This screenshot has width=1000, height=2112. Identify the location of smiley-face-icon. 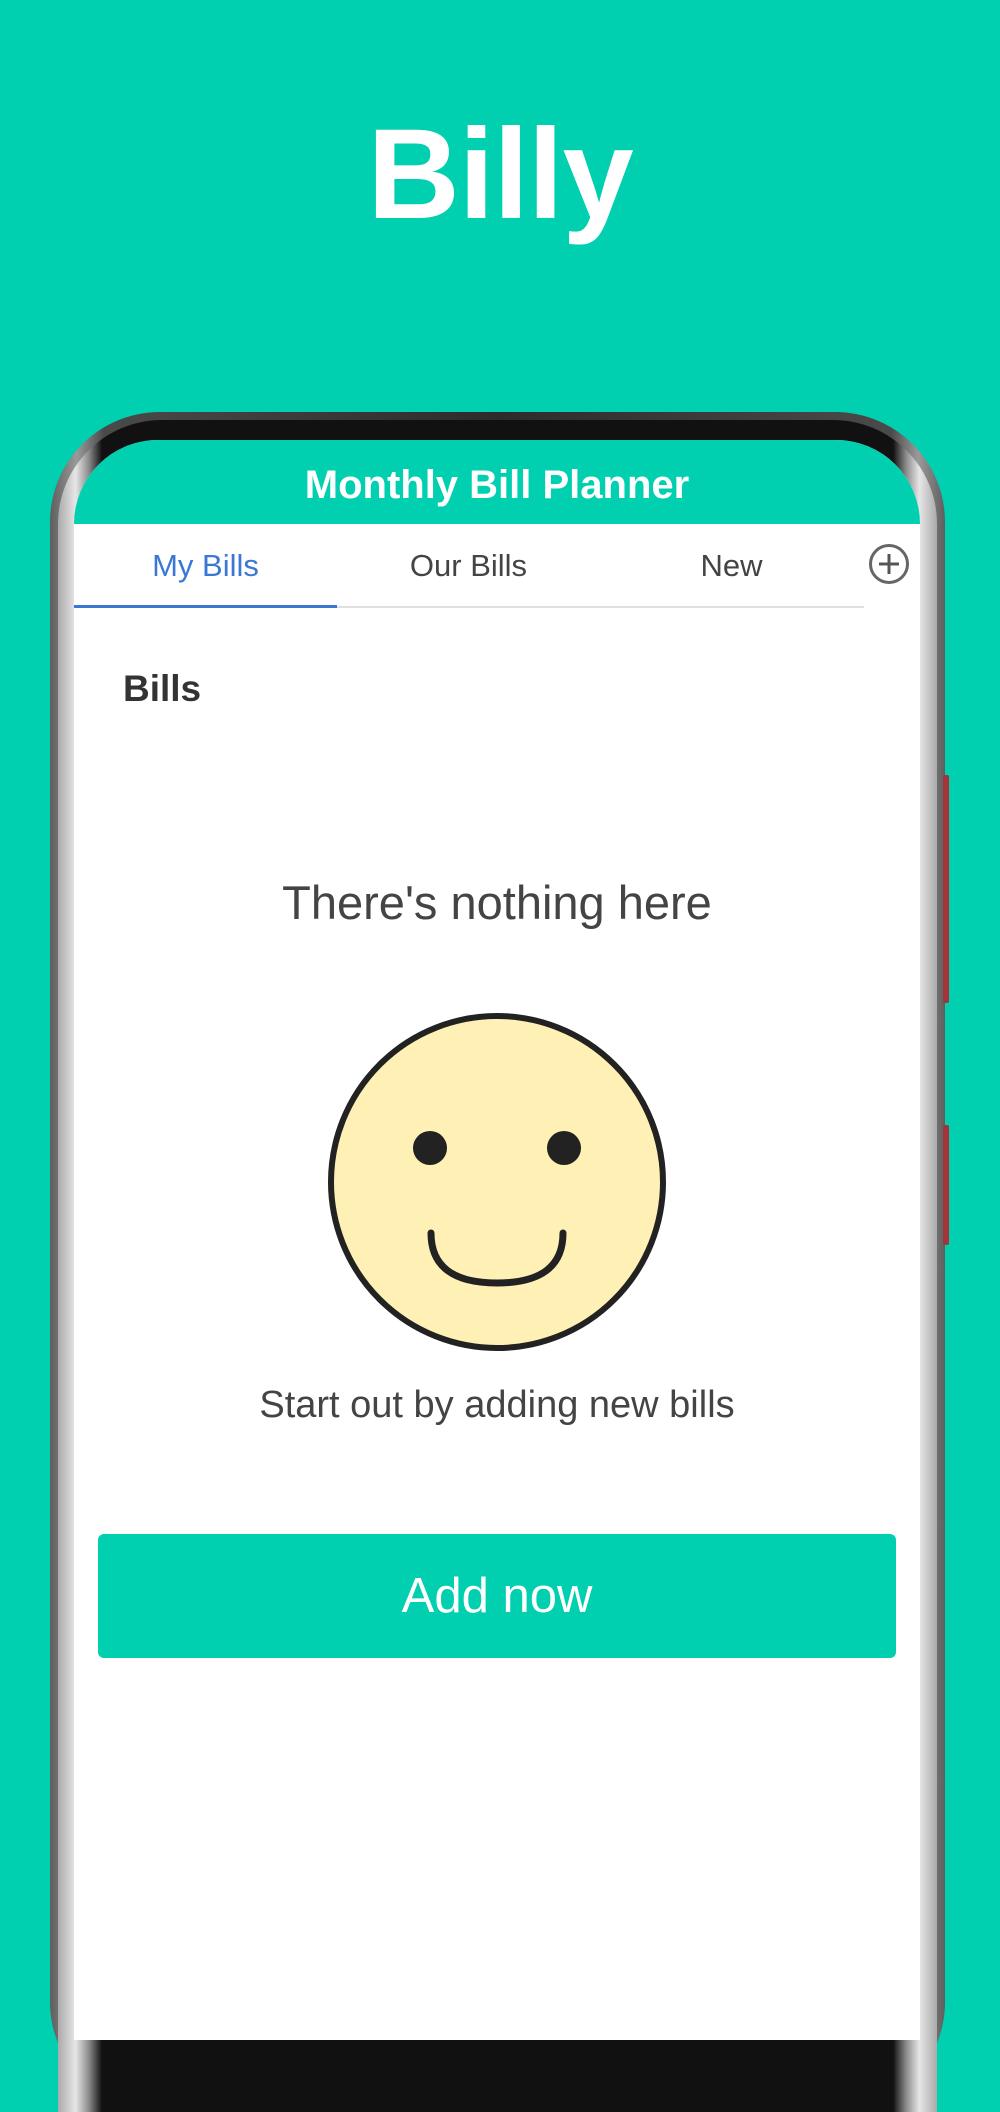
(497, 1182).